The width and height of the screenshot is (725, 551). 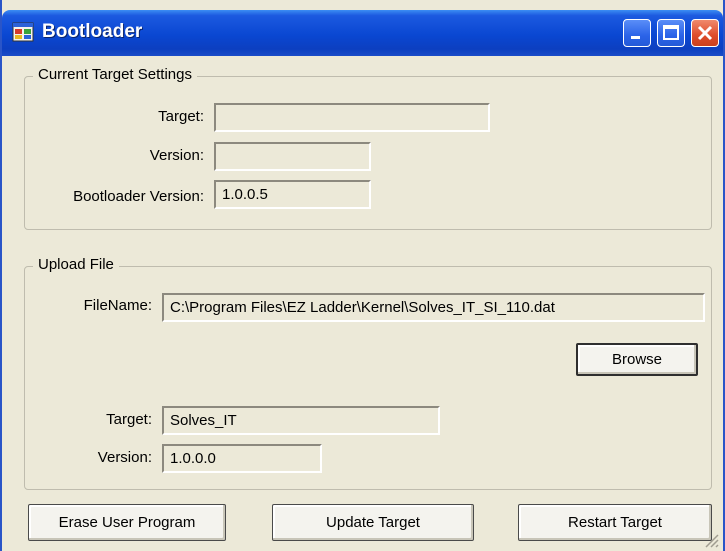 What do you see at coordinates (301, 420) in the screenshot?
I see `upload-target-field: Solves_IT` at bounding box center [301, 420].